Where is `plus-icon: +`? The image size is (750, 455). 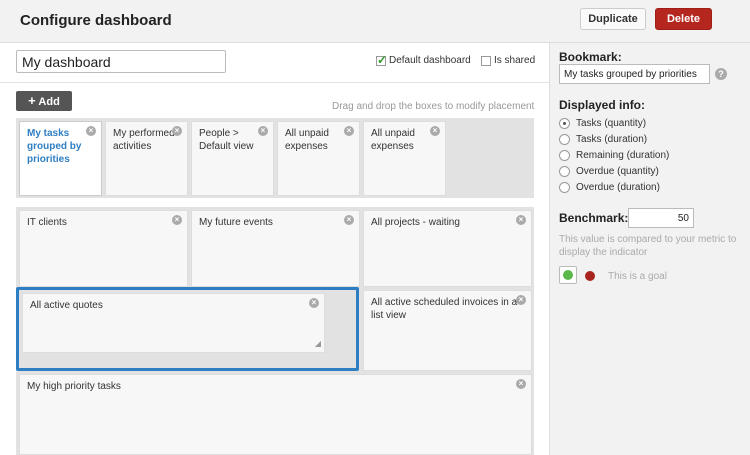 plus-icon: + is located at coordinates (32, 100).